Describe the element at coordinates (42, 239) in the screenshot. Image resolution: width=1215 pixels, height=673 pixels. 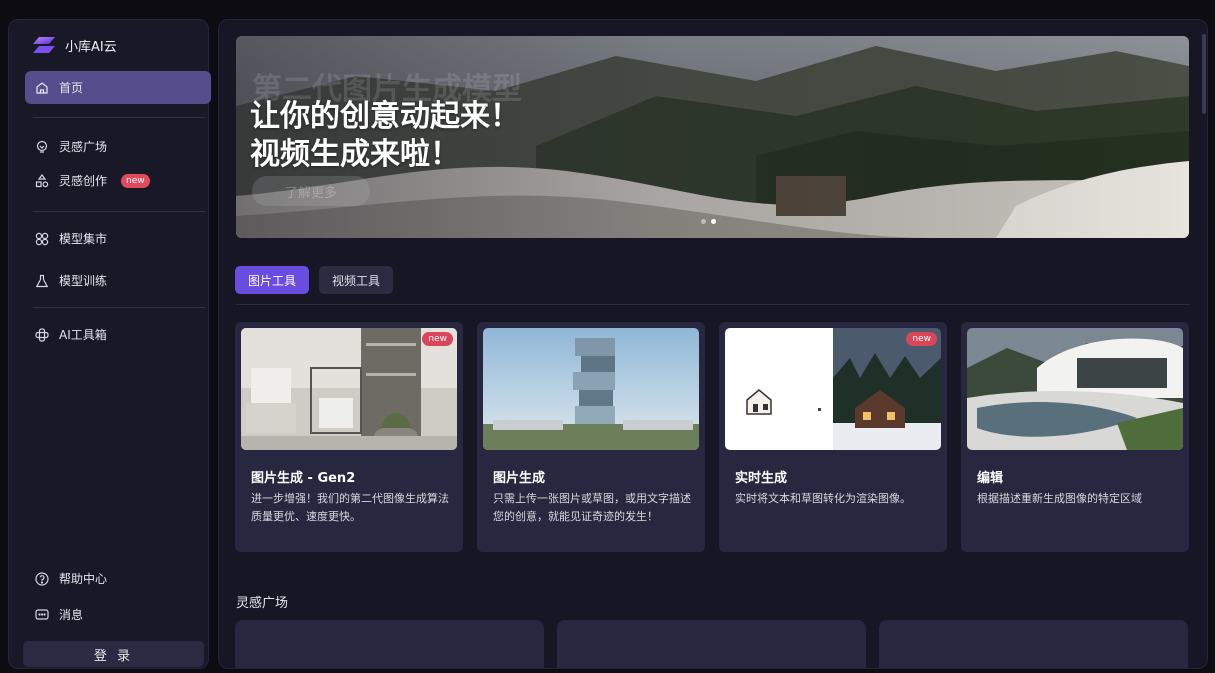
I see `model-market-icon` at that location.